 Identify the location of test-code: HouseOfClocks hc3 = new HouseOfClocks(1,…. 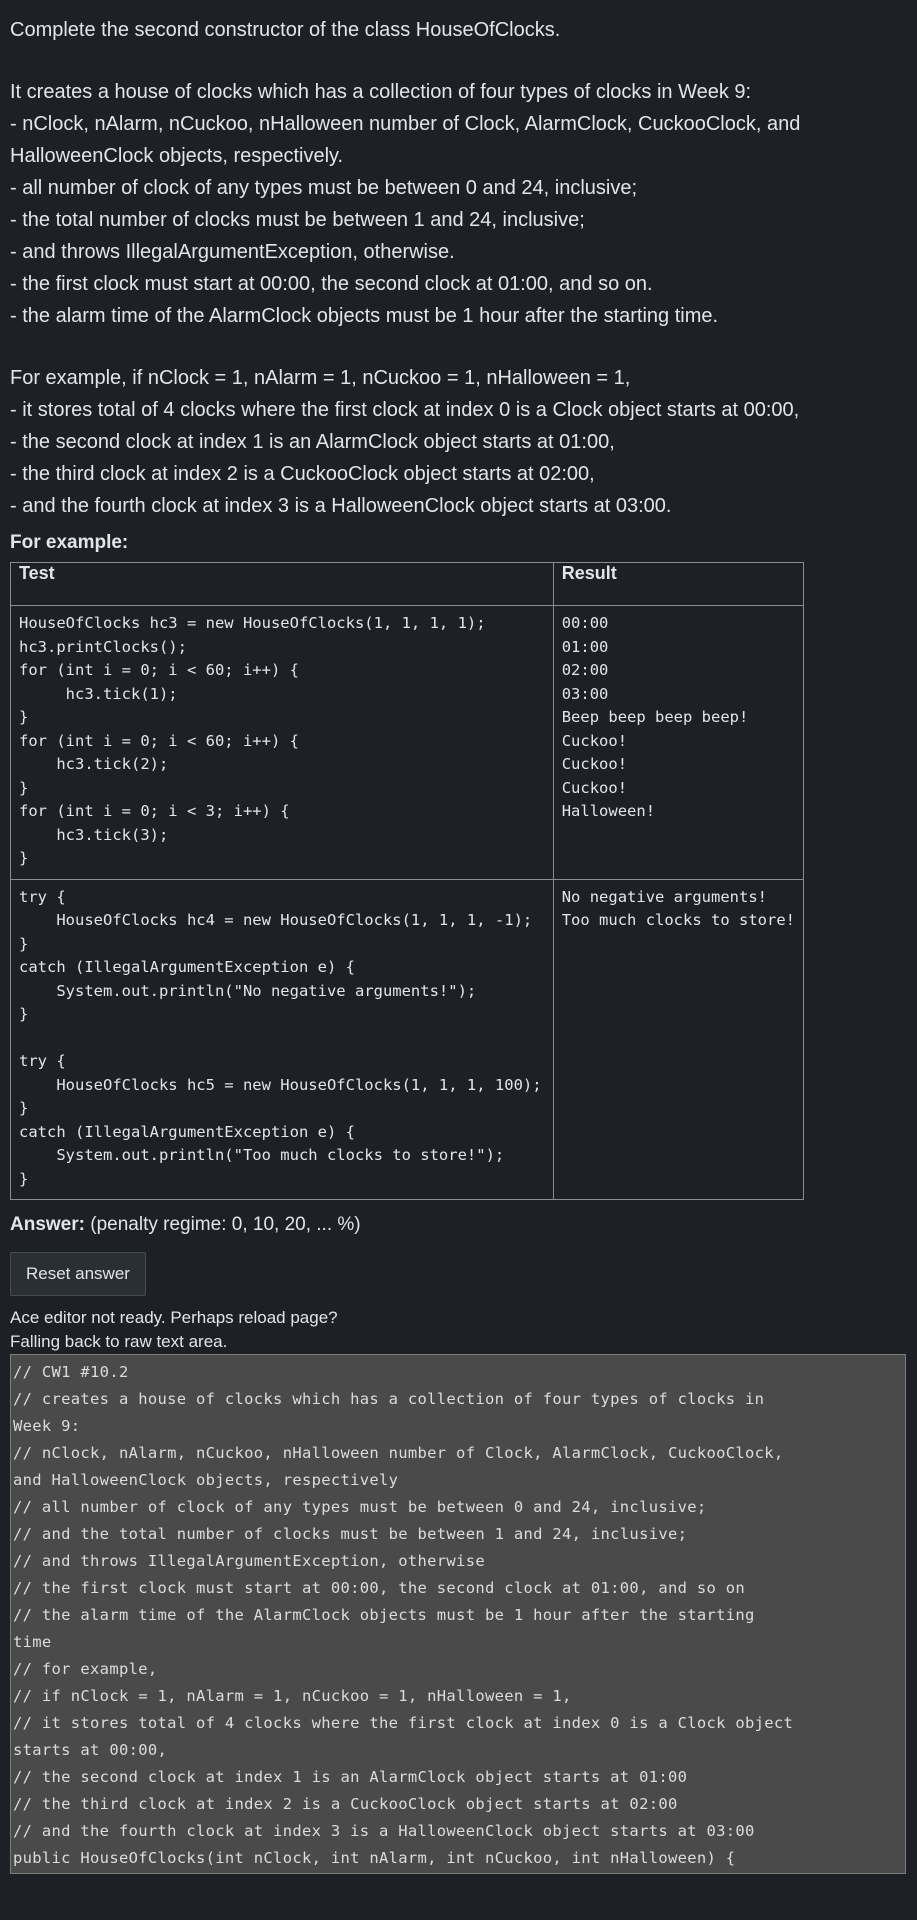
(252, 740).